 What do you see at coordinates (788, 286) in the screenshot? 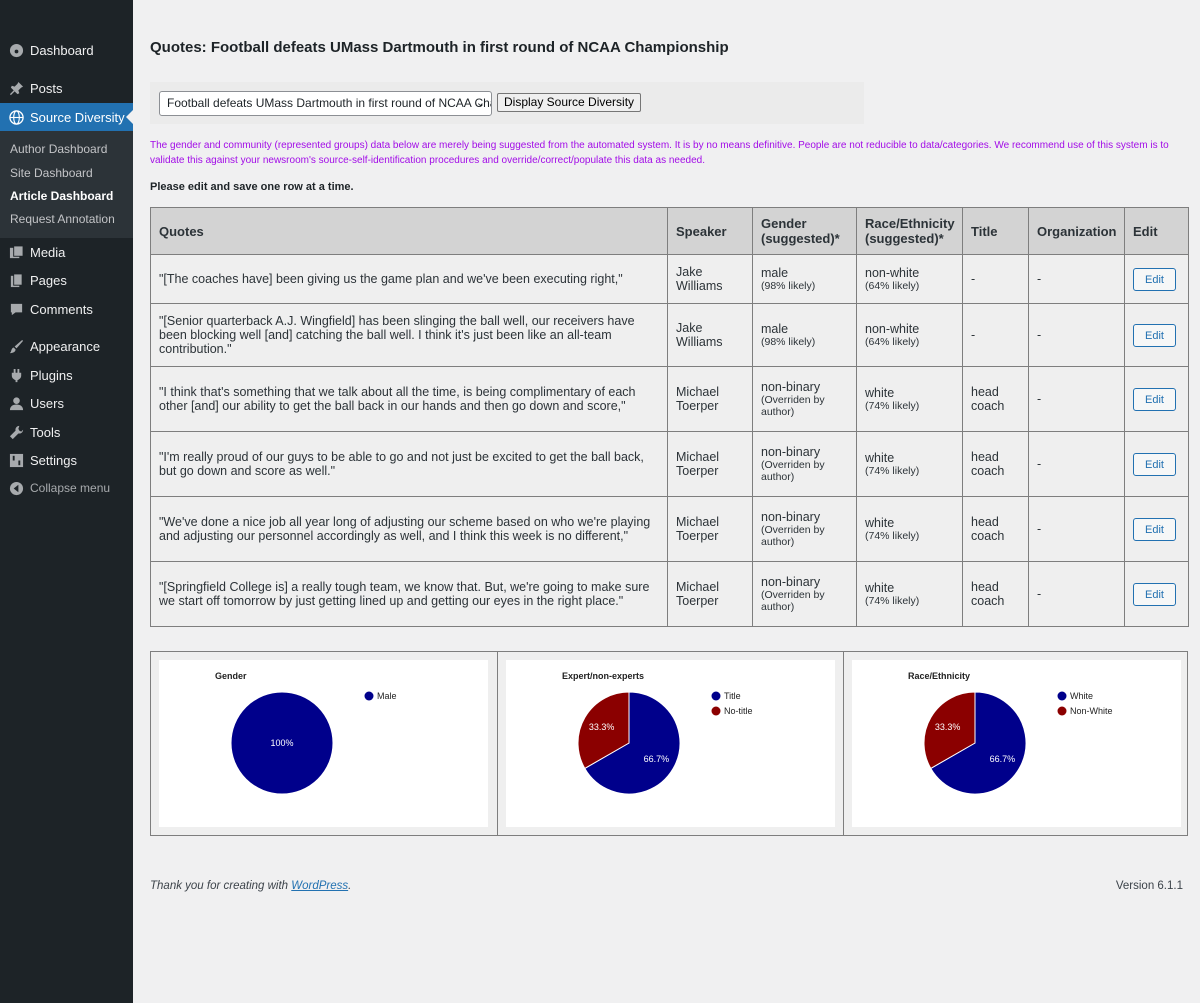
I see `gender-confidence: (98% likely)` at bounding box center [788, 286].